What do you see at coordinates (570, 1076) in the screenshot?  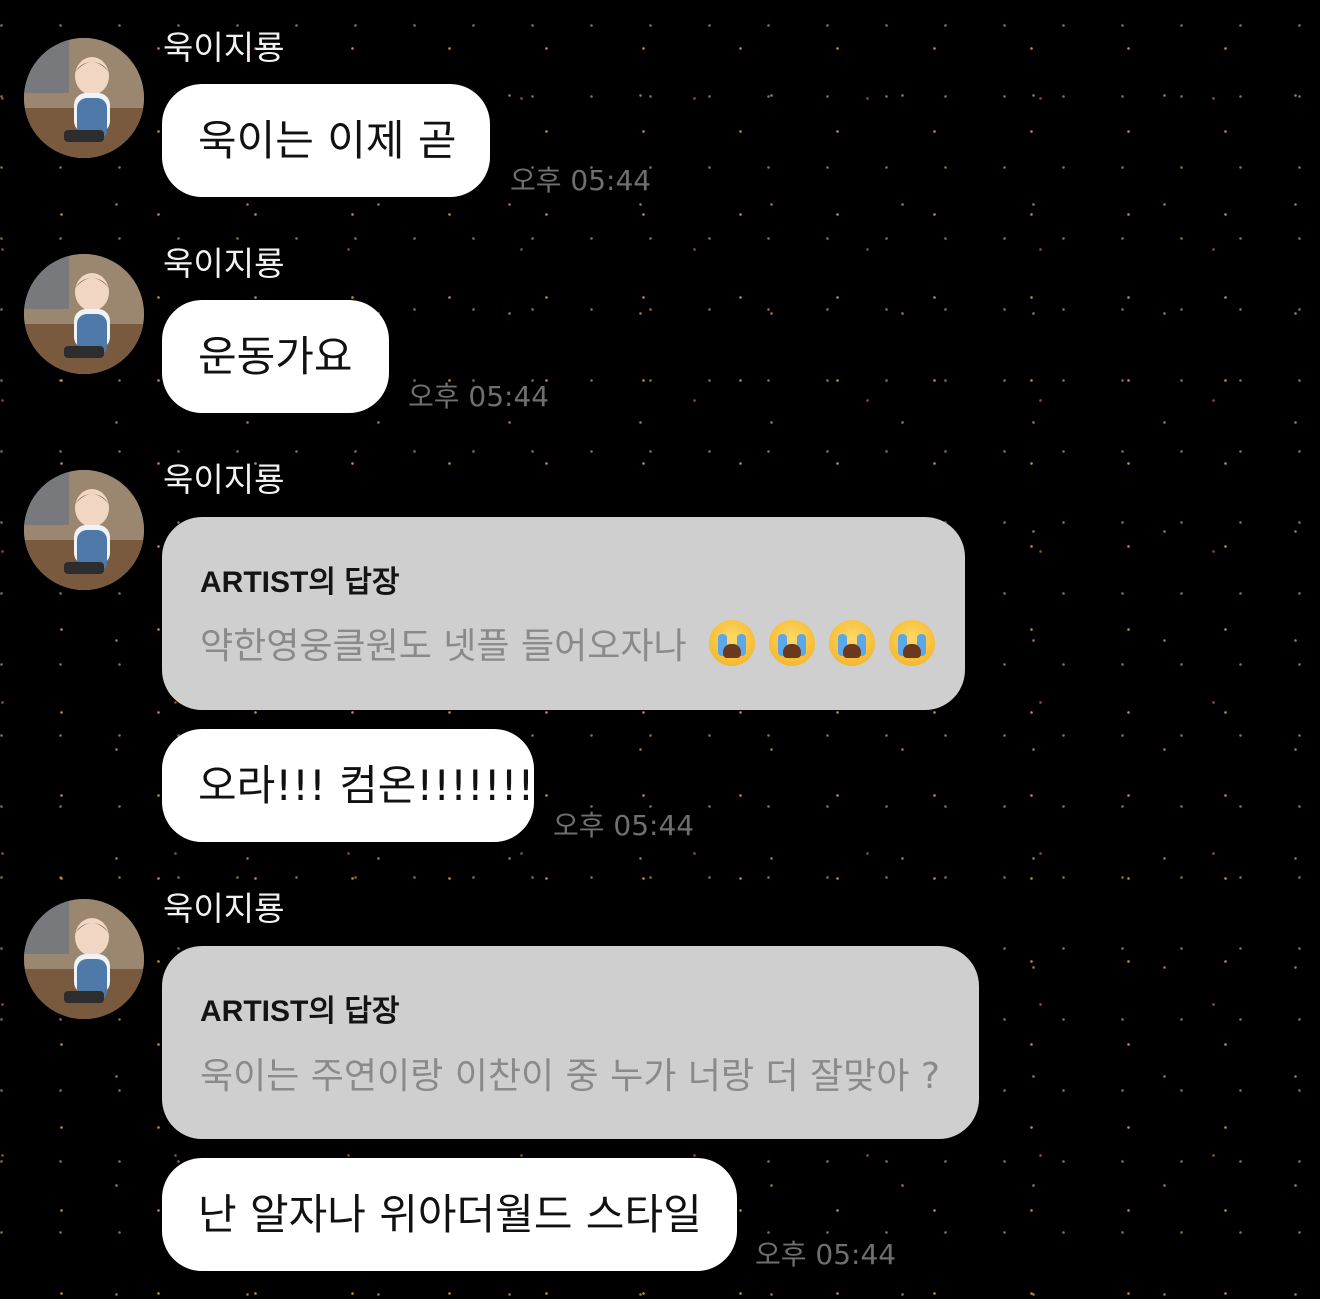 I see `reply-text: 욱이는 주연이랑 이찬이 중 누가 너랑 더 잘맞아 ?` at bounding box center [570, 1076].